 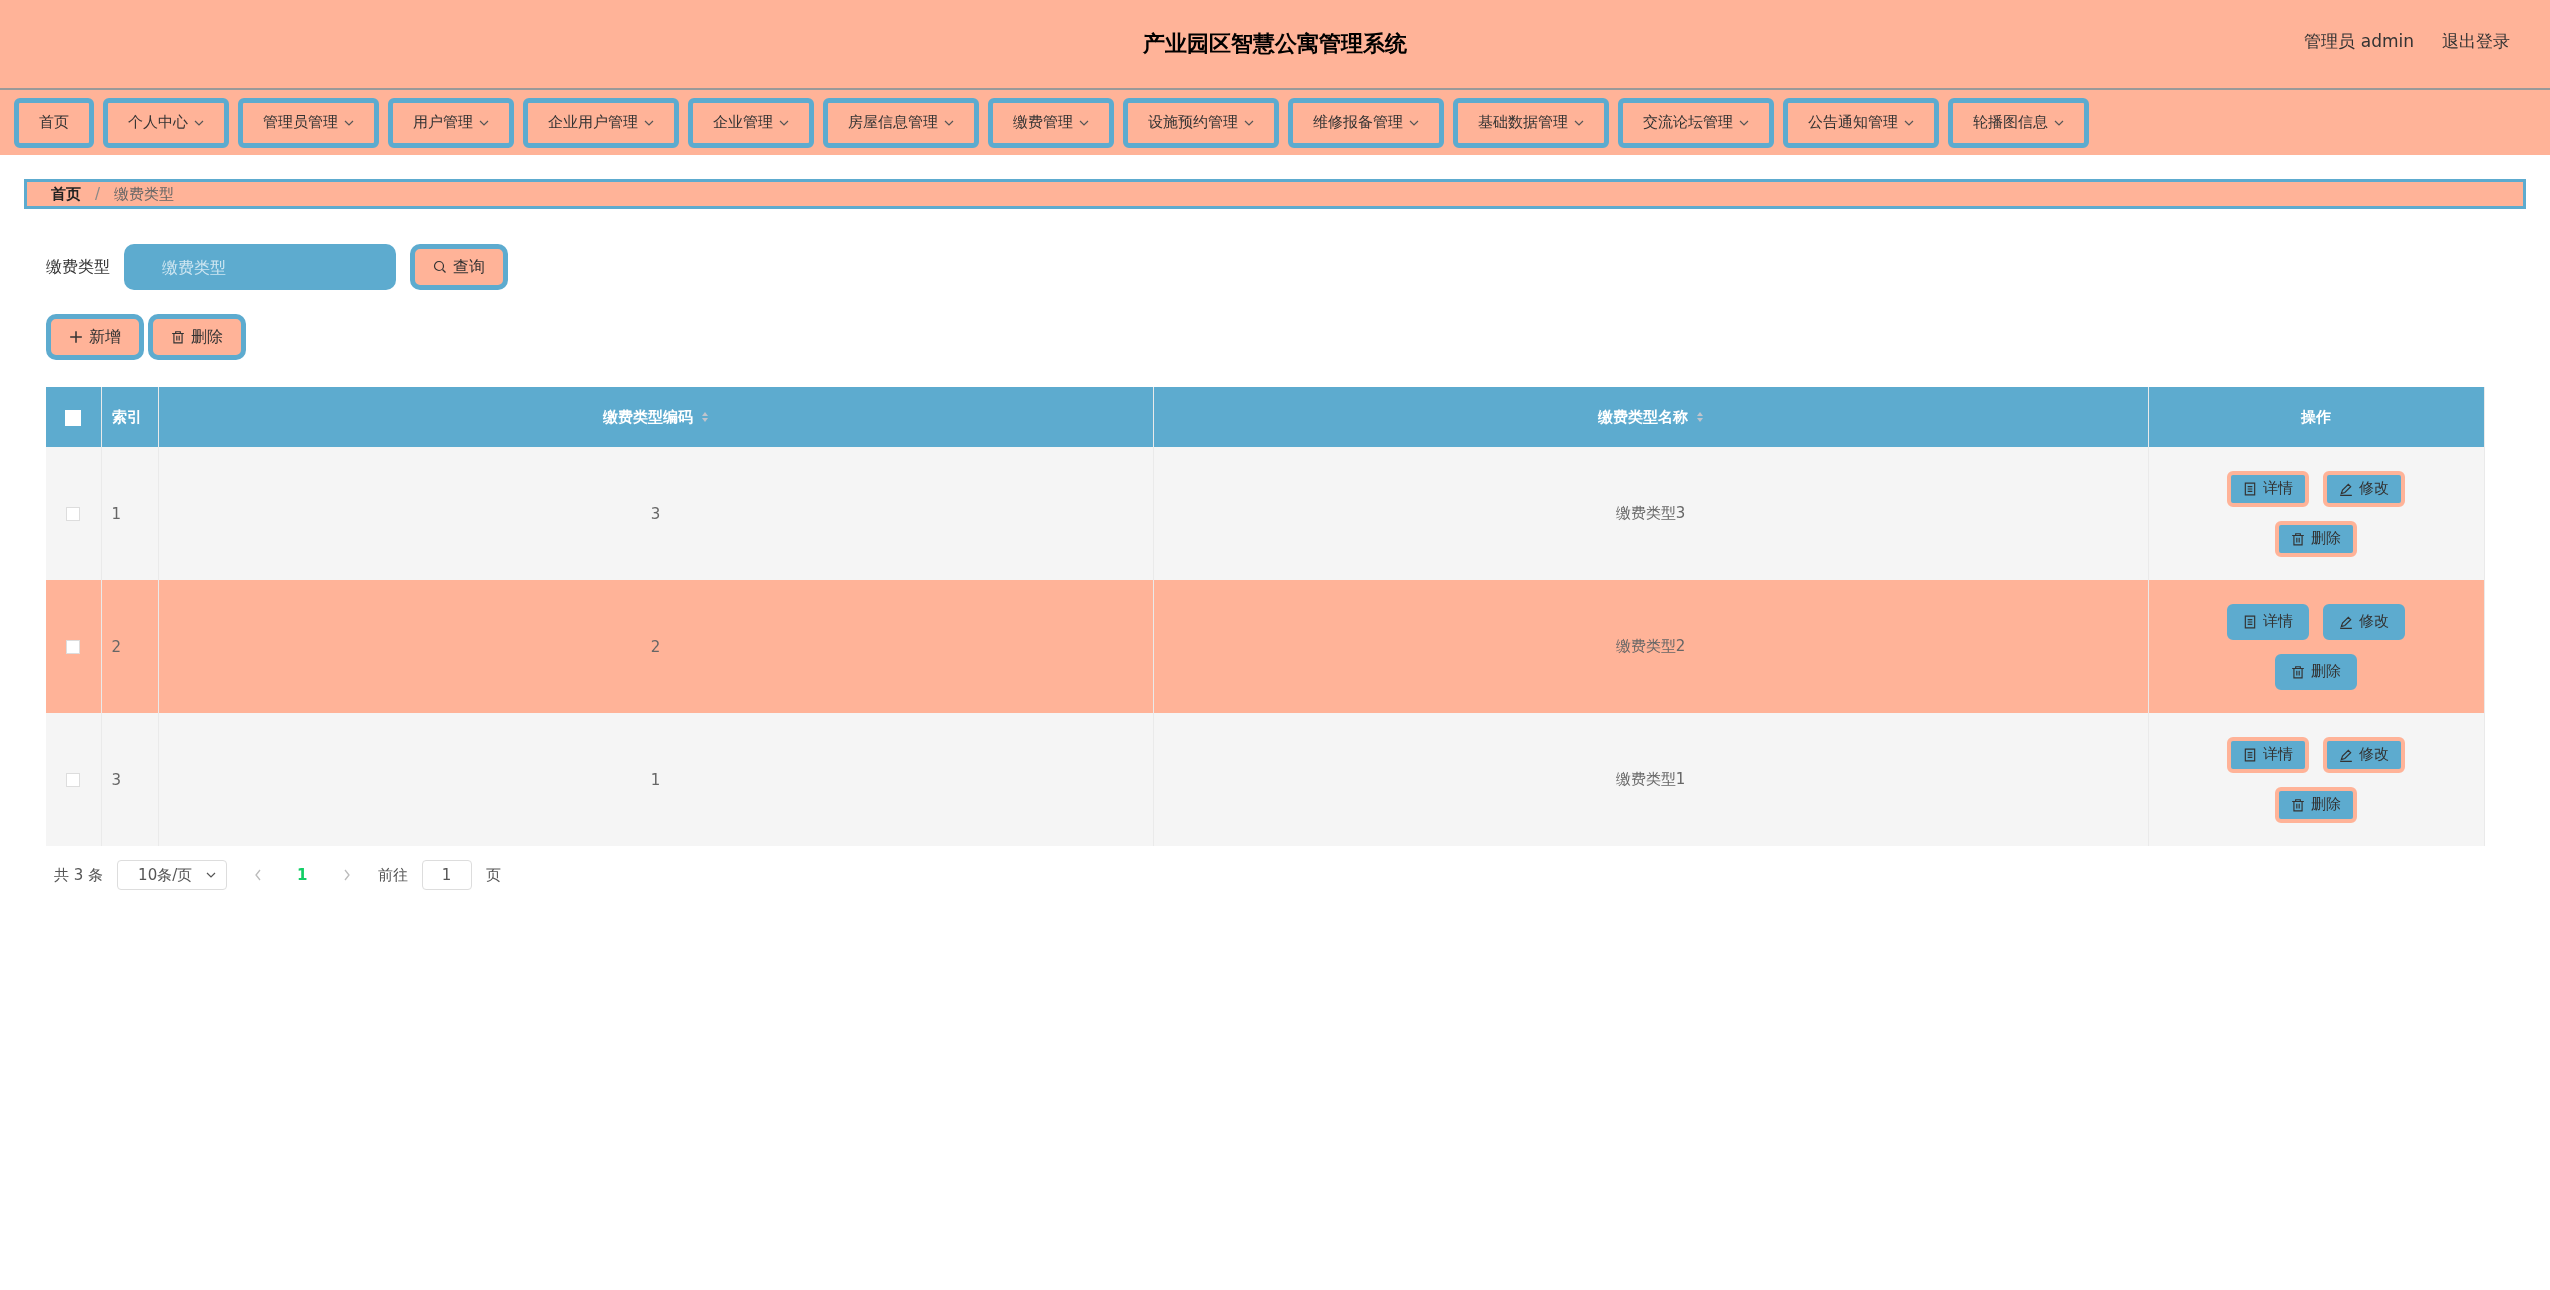 I want to click on add-button: 新增, so click(x=95, y=337).